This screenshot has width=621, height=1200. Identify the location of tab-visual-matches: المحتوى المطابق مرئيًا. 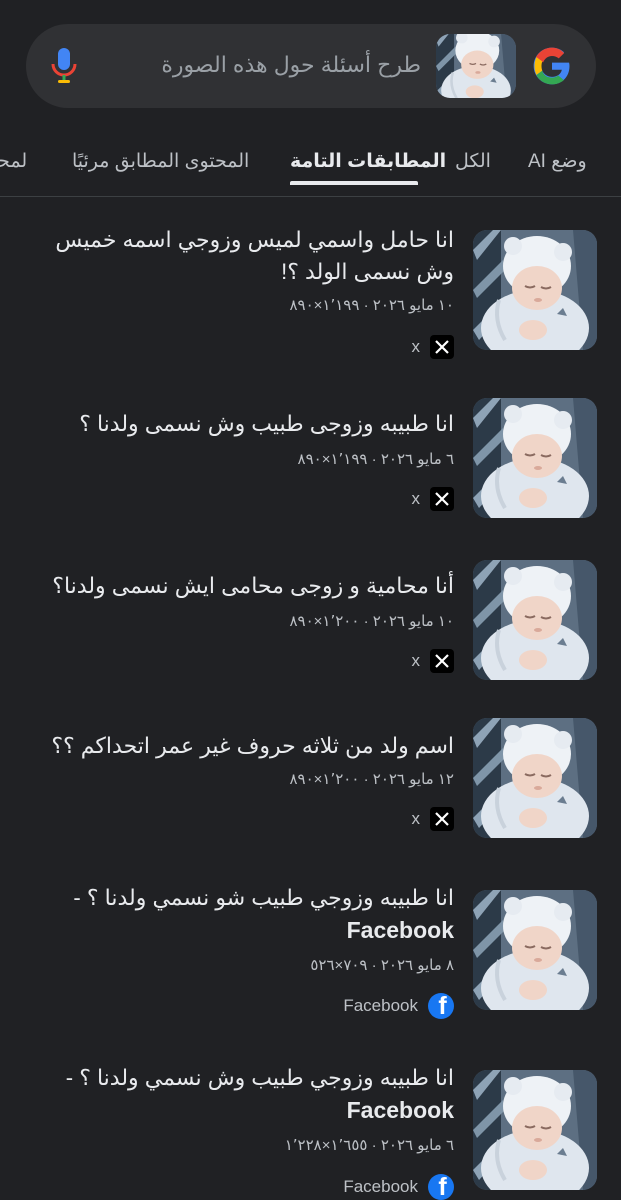
(160, 161).